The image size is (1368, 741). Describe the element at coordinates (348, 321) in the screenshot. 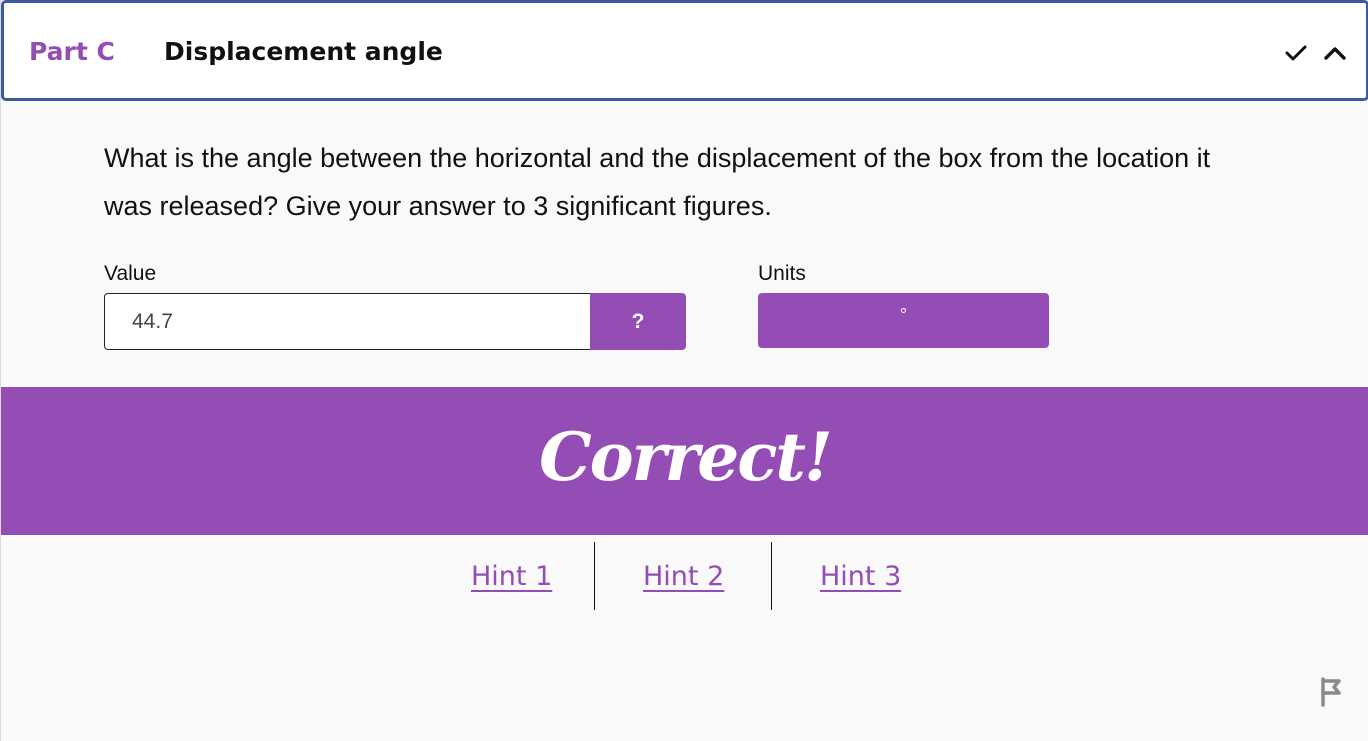

I see `value-input` at that location.